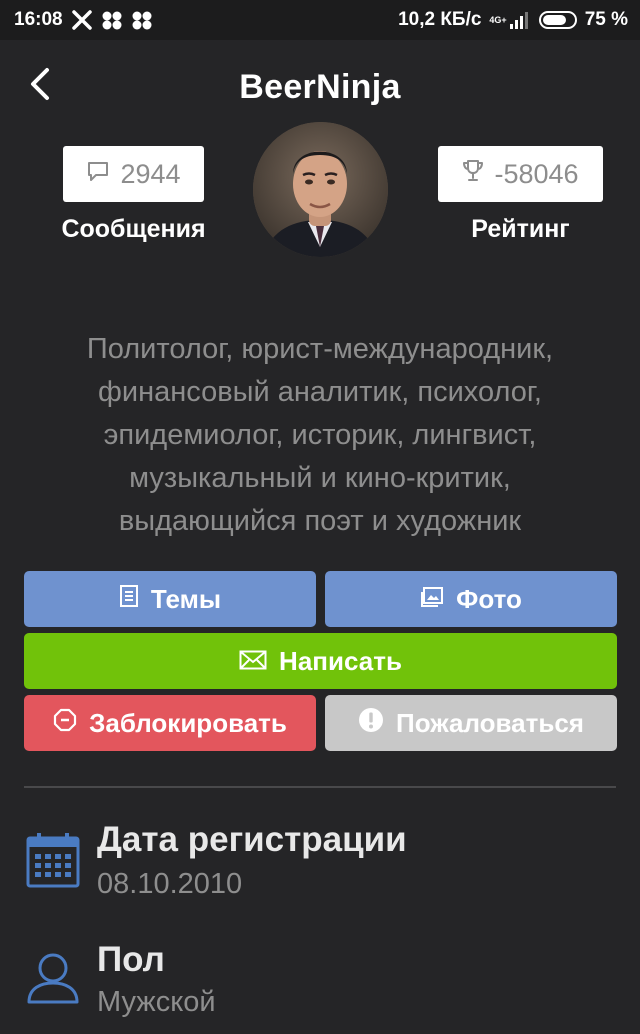 This screenshot has height=1034, width=640. Describe the element at coordinates (53, 862) in the screenshot. I see `calendar-icon` at that location.